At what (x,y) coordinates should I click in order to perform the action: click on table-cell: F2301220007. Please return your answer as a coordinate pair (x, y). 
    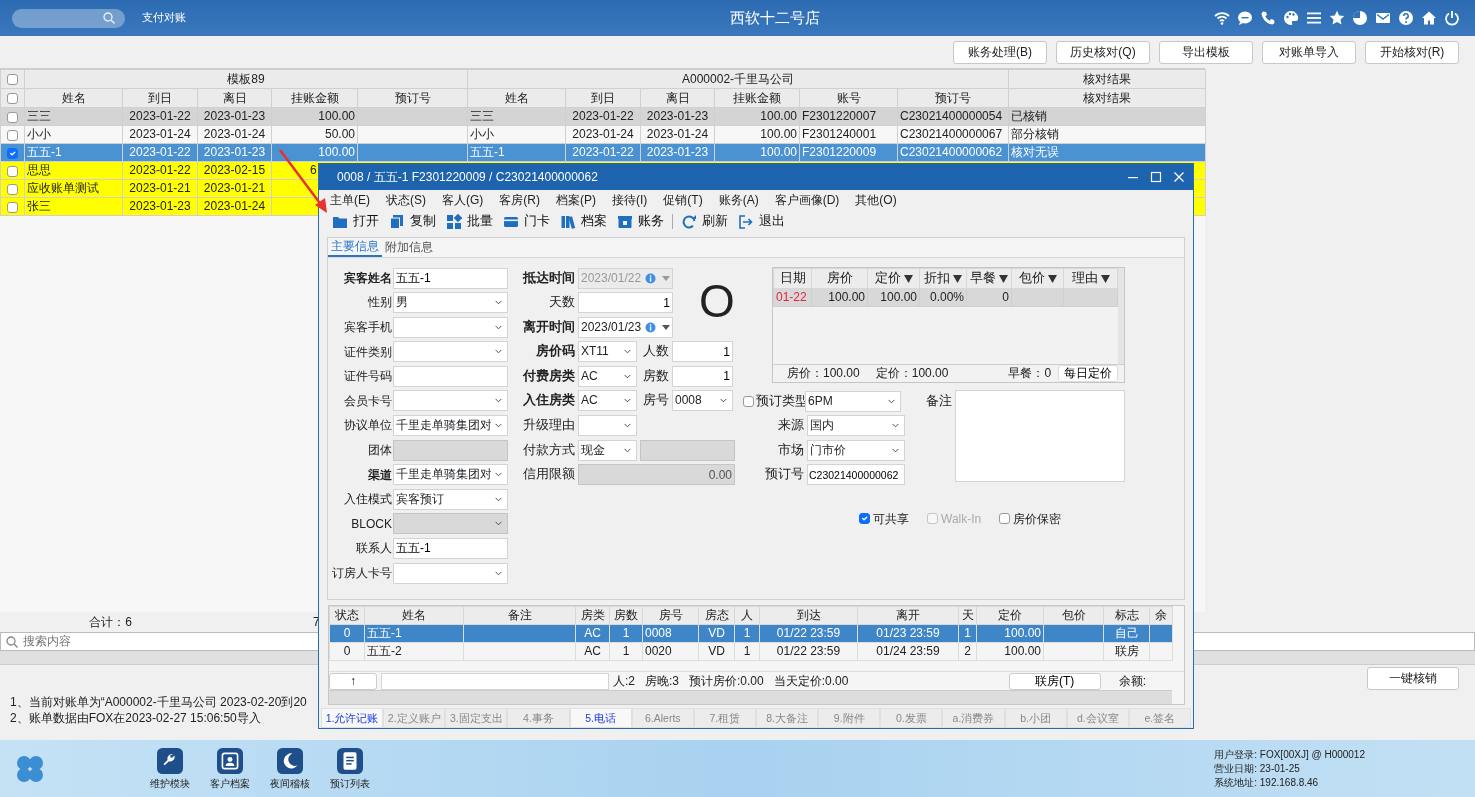
    Looking at the image, I should click on (848, 116).